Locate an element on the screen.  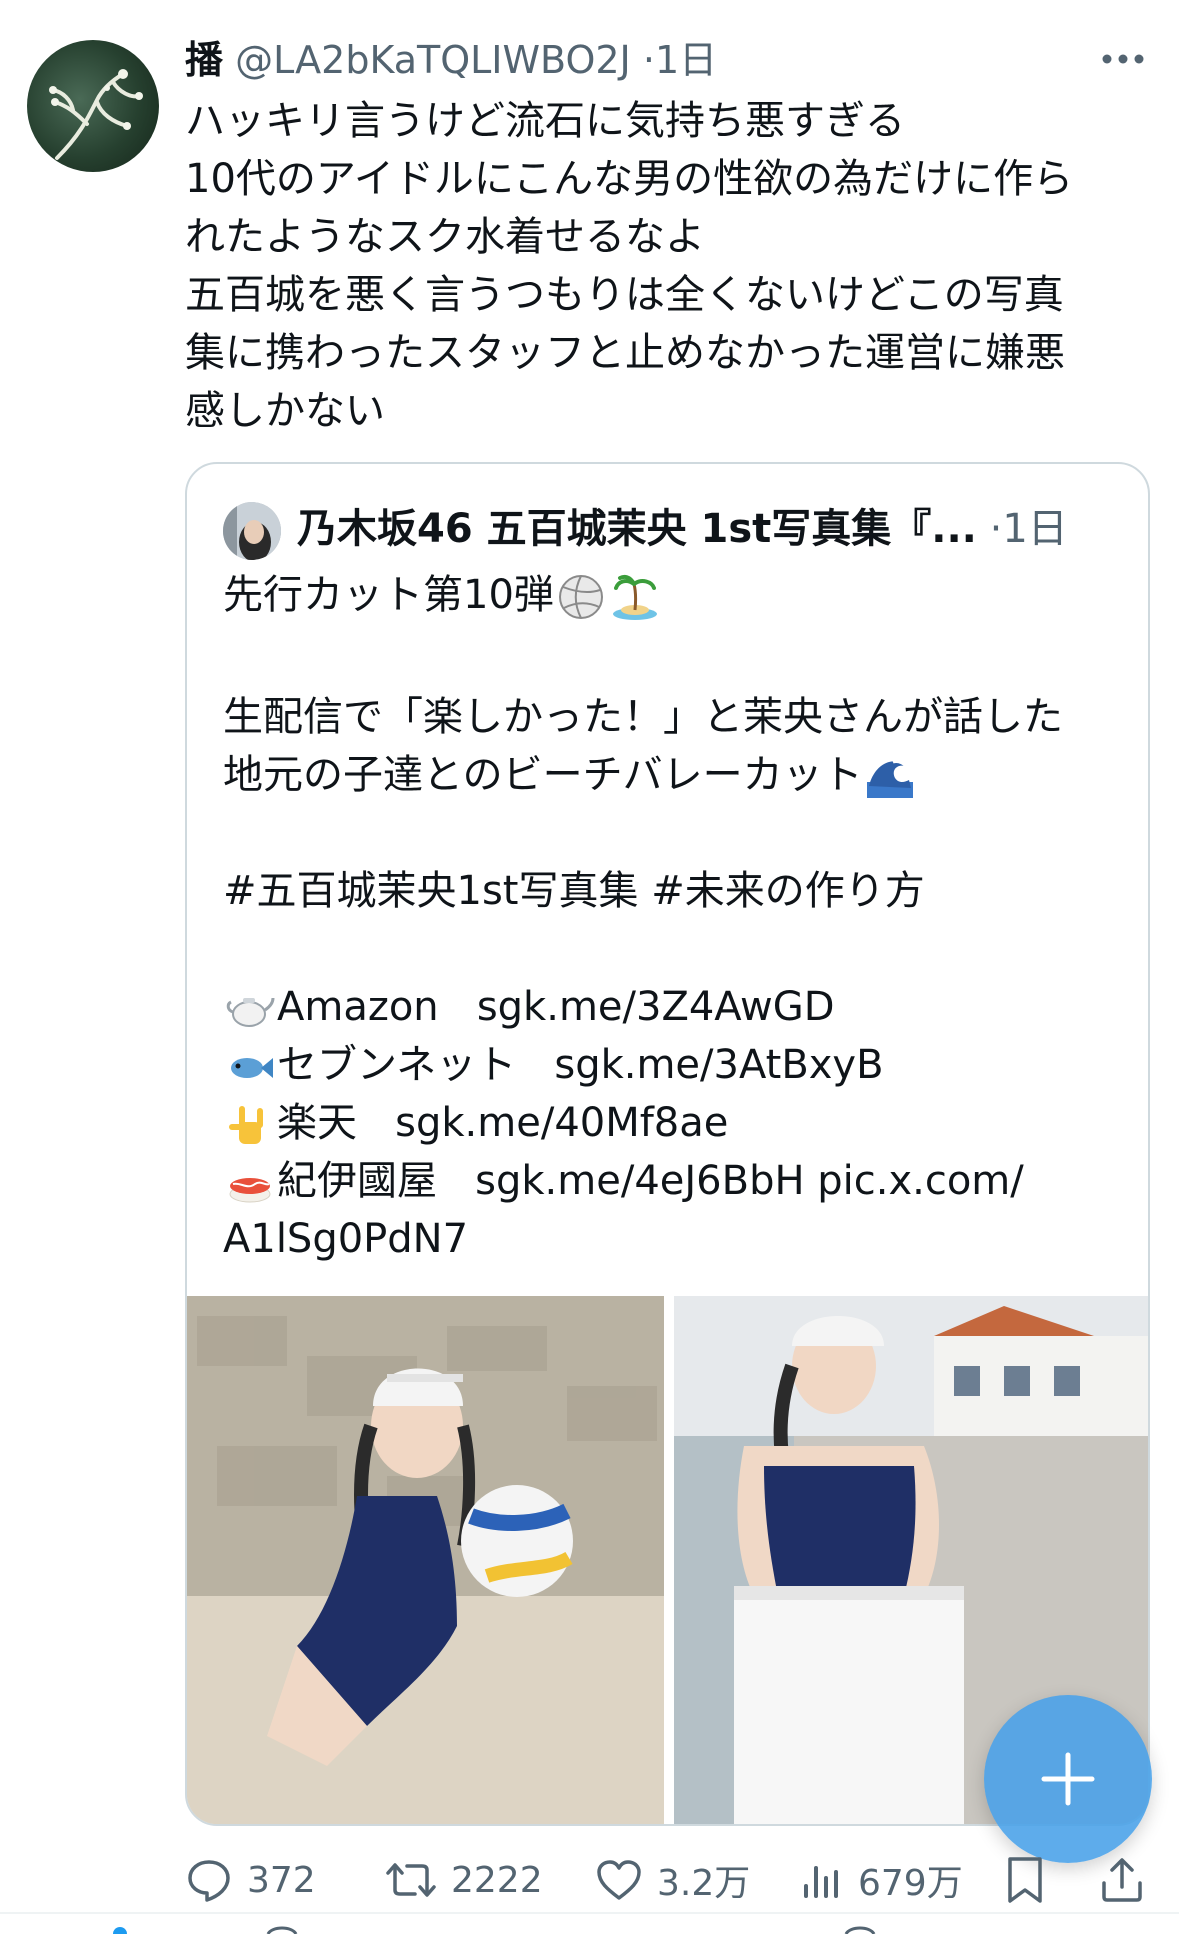
post-text-line: 10代のアイドルにこんな男の性欲の為だけに作ら is located at coordinates (629, 179).